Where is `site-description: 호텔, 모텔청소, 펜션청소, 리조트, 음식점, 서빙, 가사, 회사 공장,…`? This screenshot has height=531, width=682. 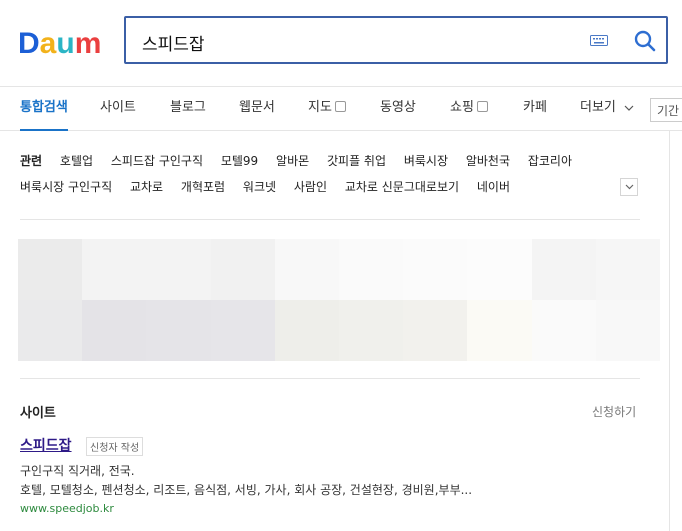 site-description: 호텔, 모텔청소, 펜션청소, 리조트, 음식점, 서빙, 가사, 회사 공장,… is located at coordinates (246, 490).